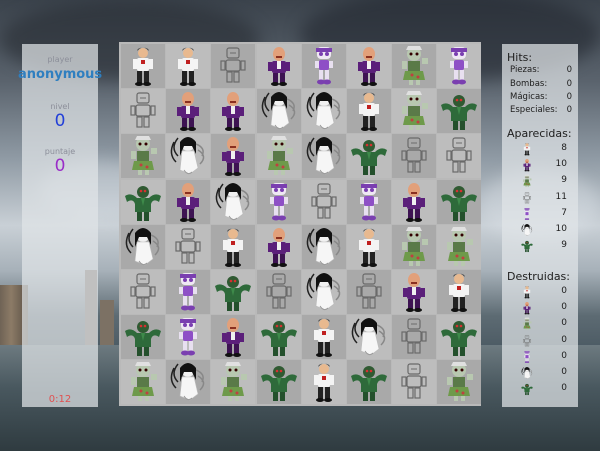  I want to click on count-row: 9, so click(546, 246).